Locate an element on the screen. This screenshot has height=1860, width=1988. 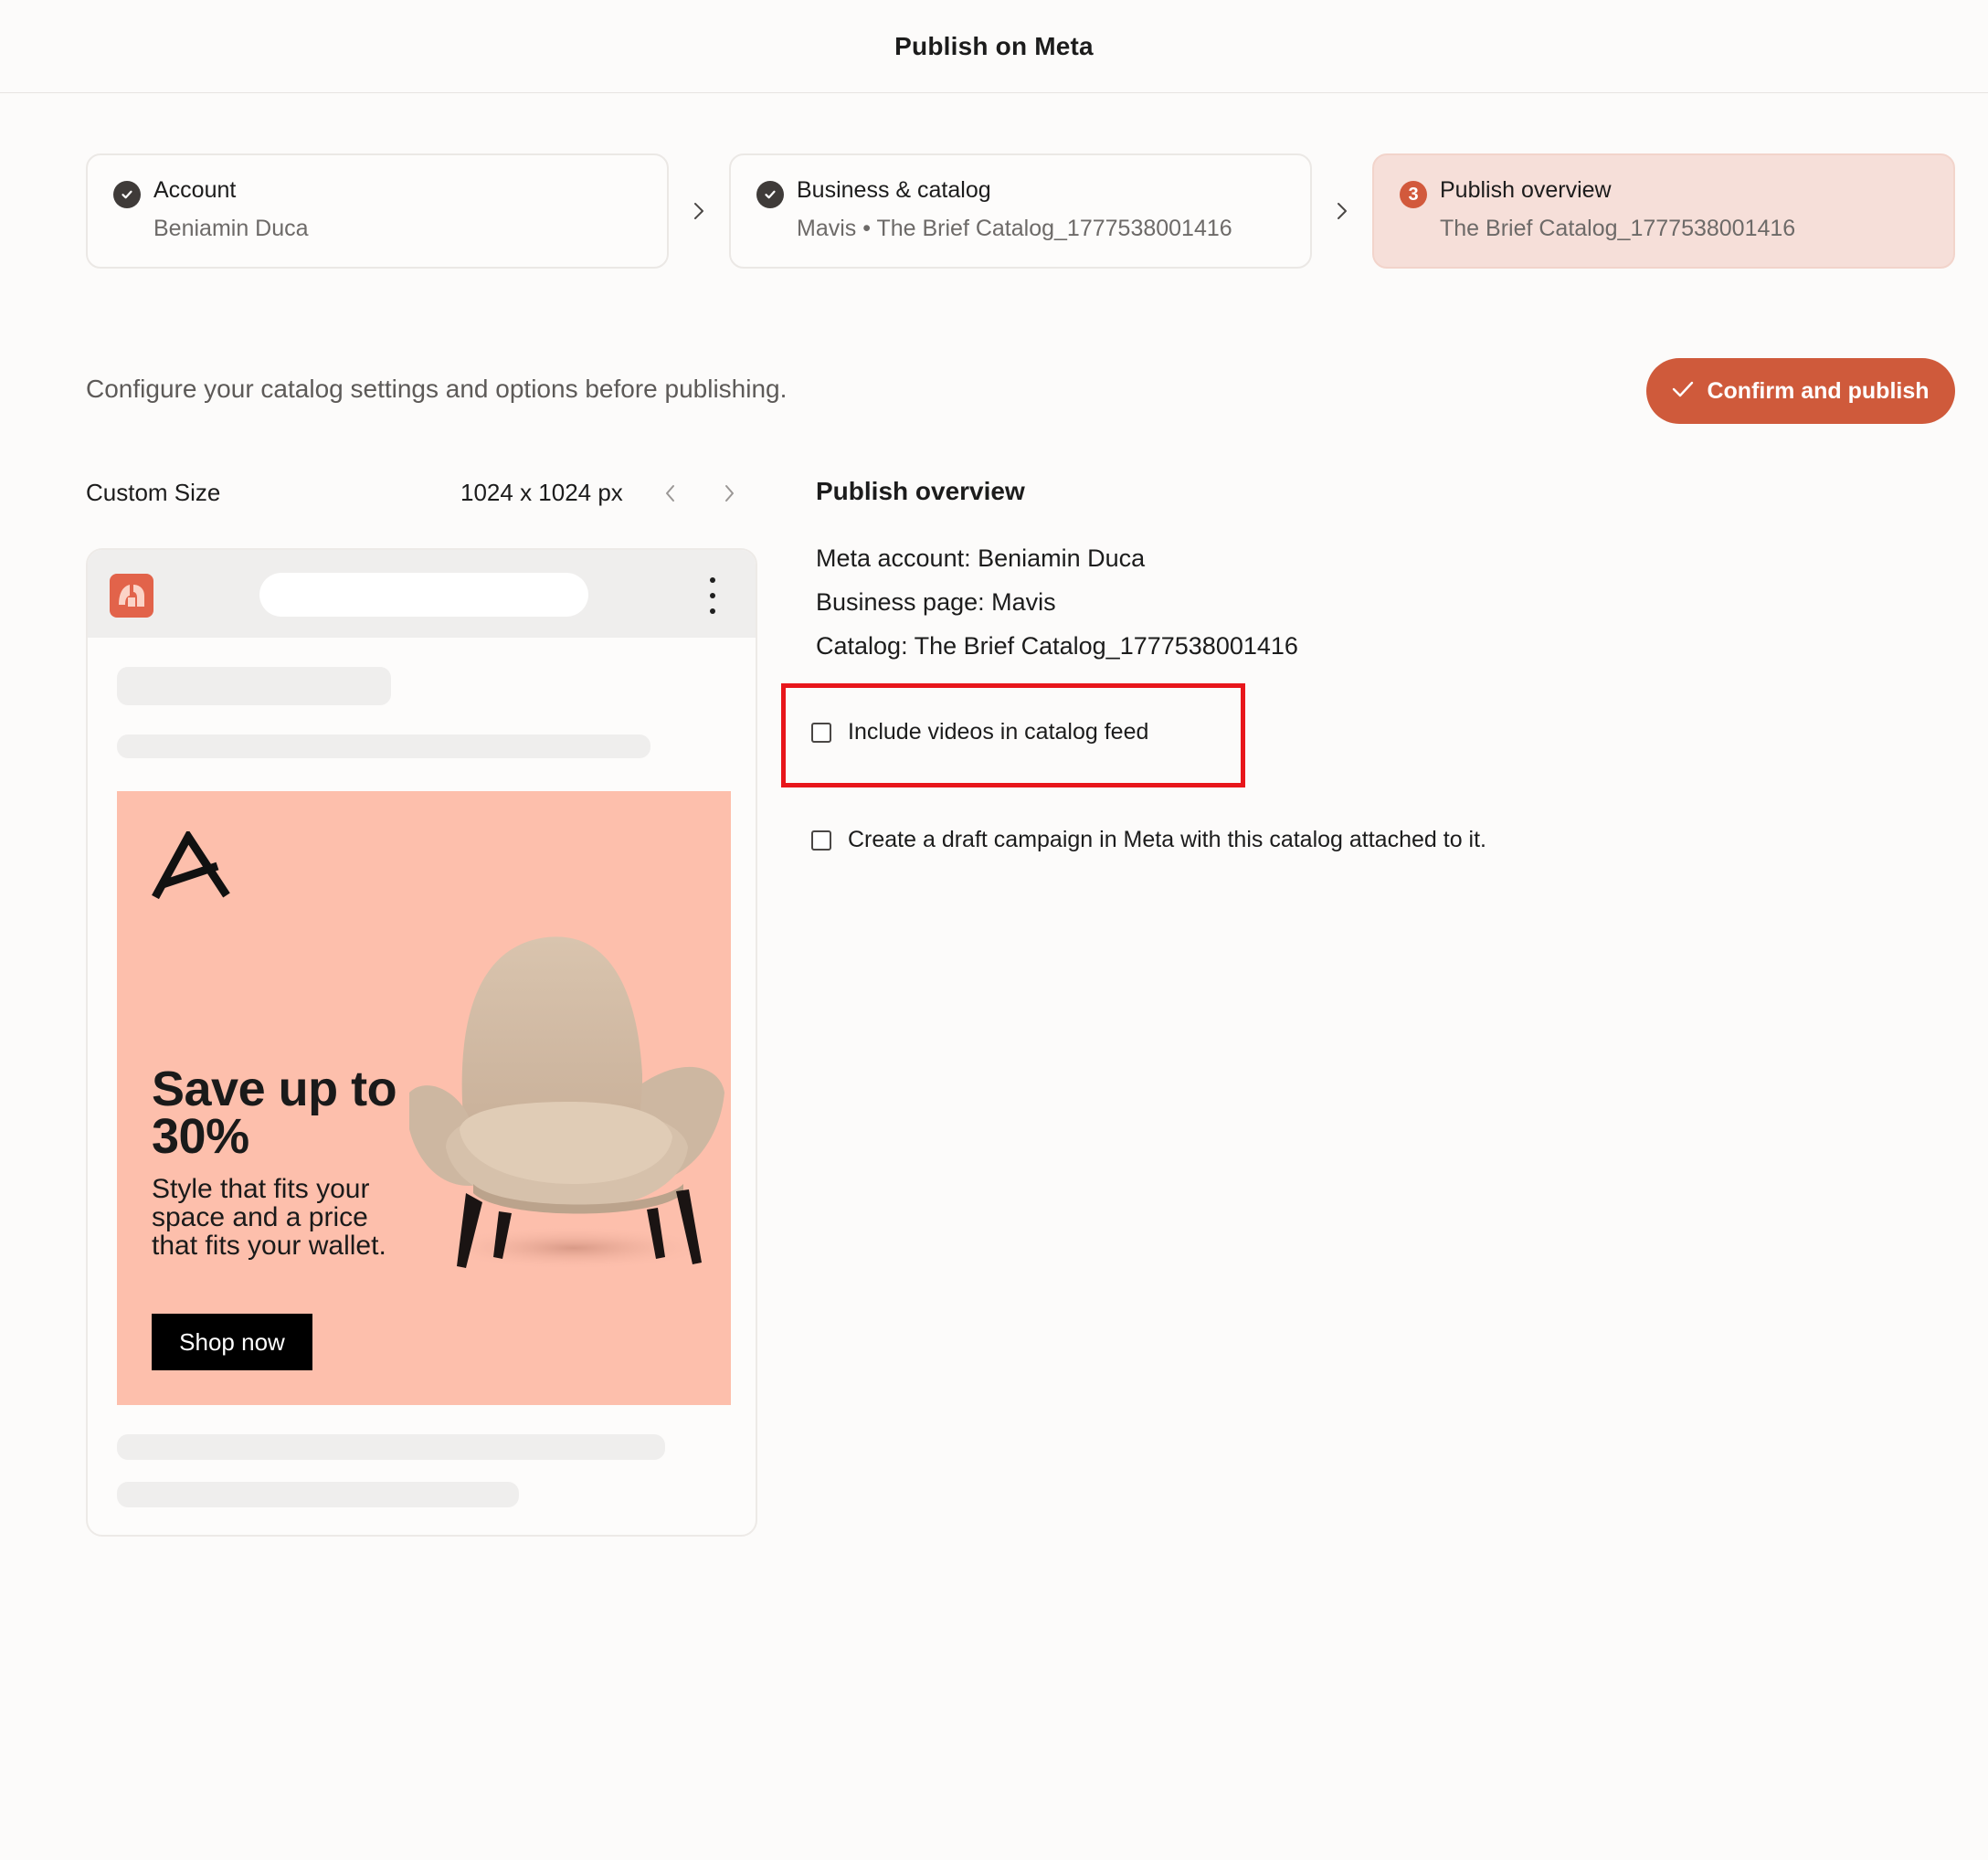
include-videos-option: Include videos in catalog feed is located at coordinates (980, 732).